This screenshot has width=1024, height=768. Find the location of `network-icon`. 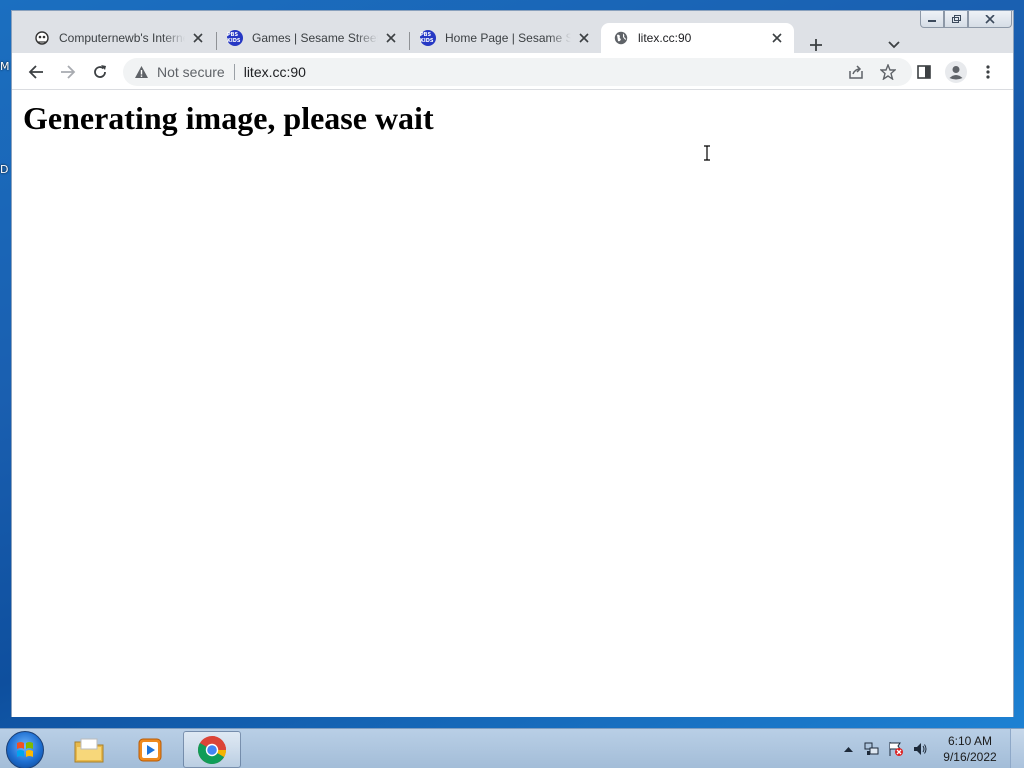

network-icon is located at coordinates (872, 749).